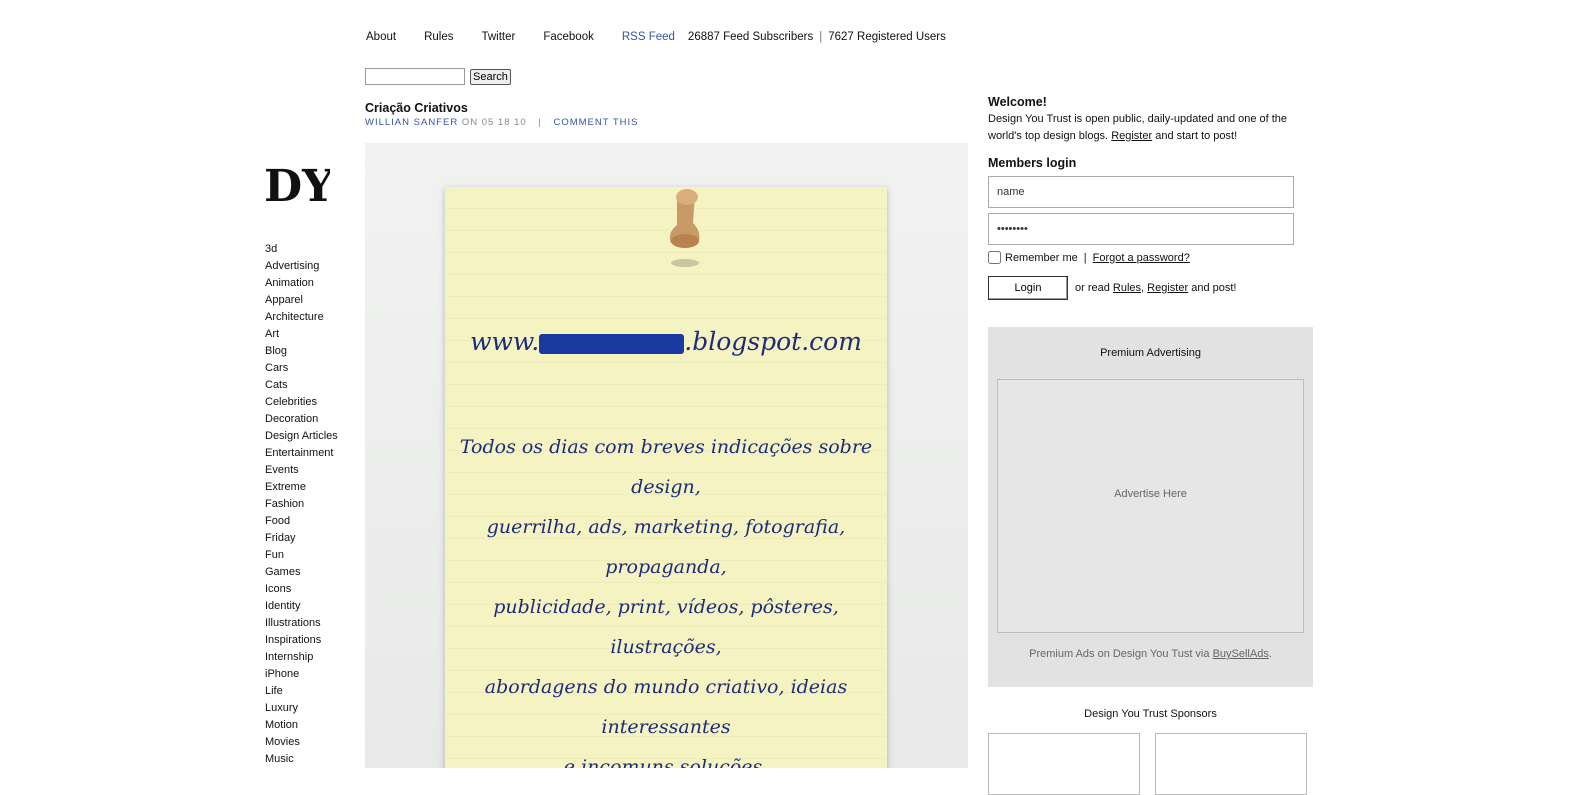 This screenshot has width=1584, height=795. I want to click on advertise-here-text: Advertise Here, so click(1150, 494).